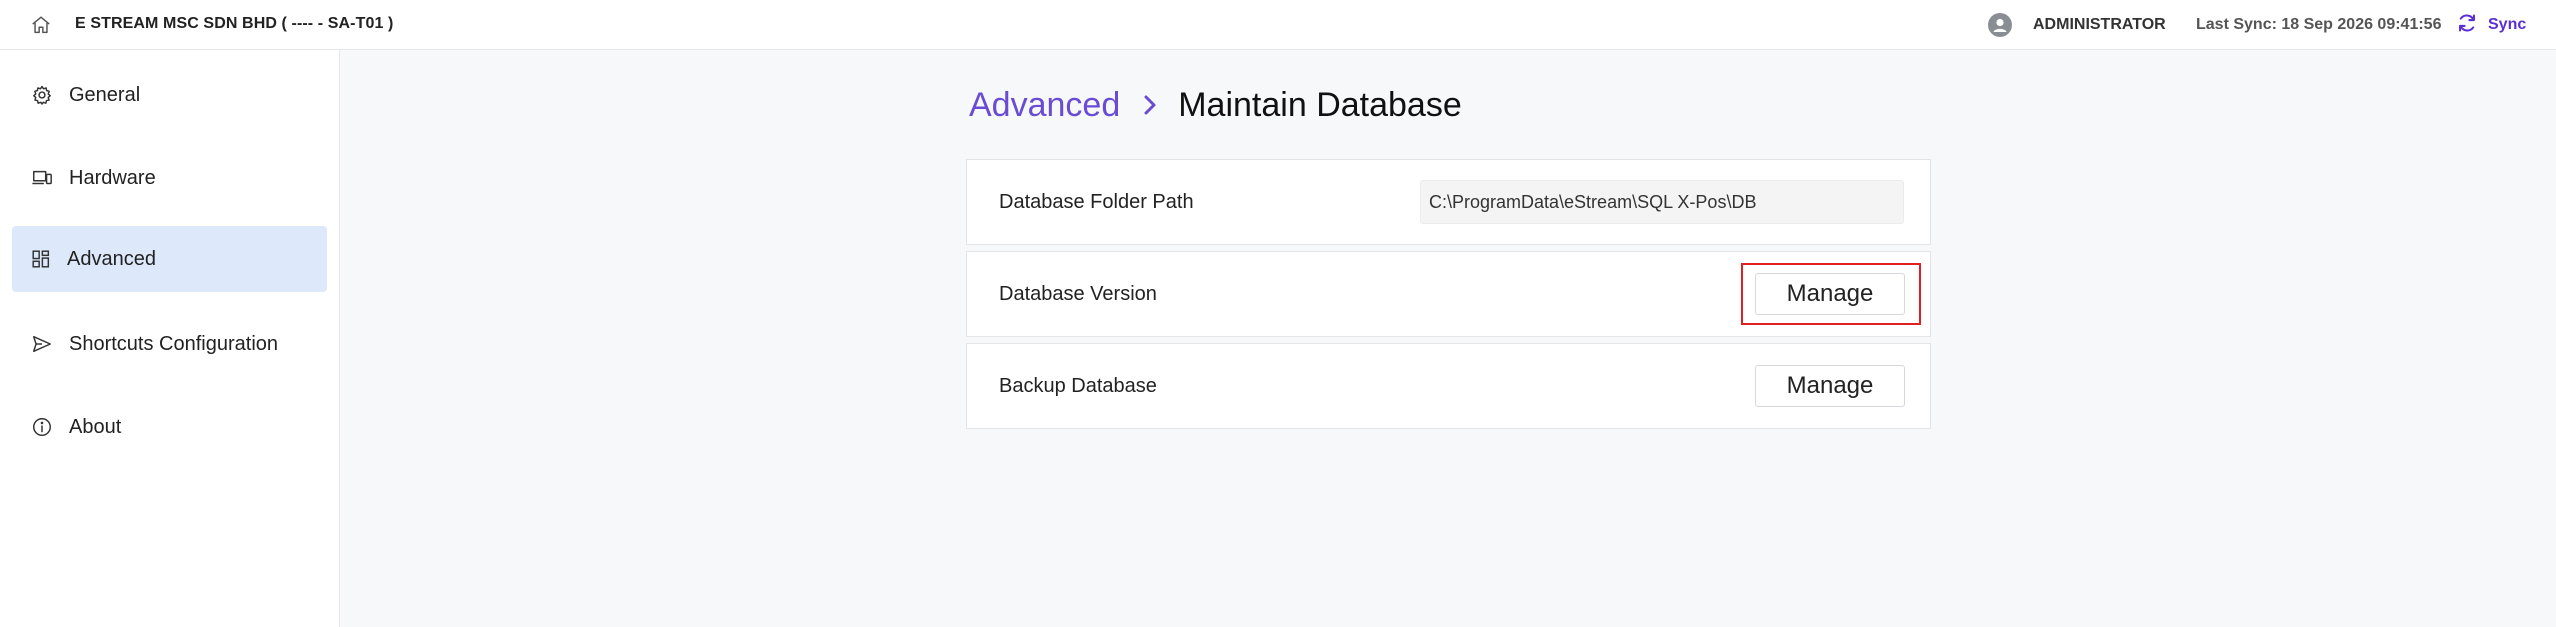 This screenshot has height=627, width=2556. Describe the element at coordinates (111, 258) in the screenshot. I see `sidebar-item-label: Advanced` at that location.